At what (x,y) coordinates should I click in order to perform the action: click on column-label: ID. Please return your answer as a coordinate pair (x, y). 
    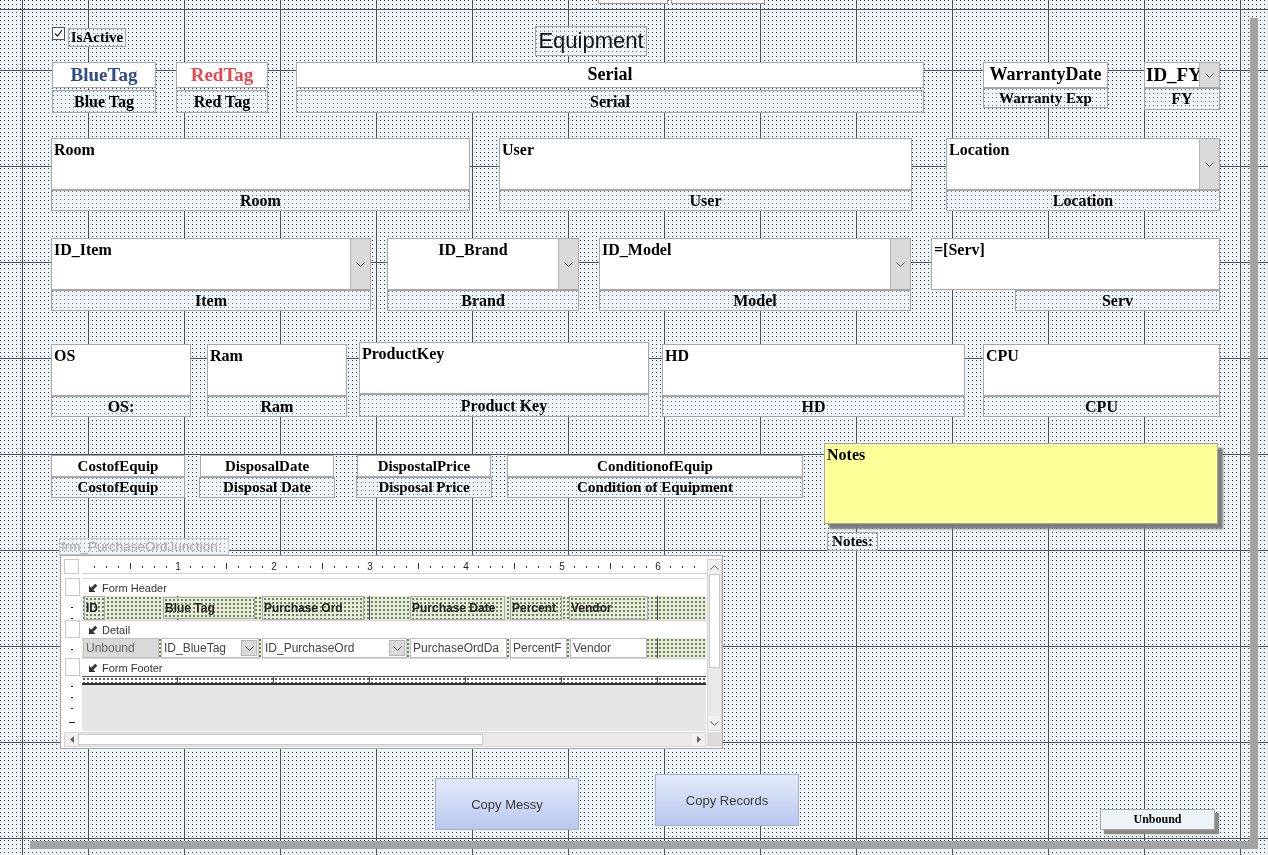
    Looking at the image, I should click on (94, 608).